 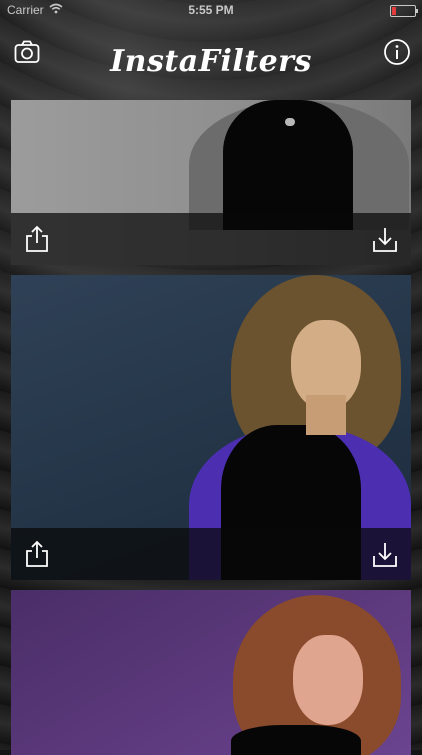 What do you see at coordinates (296, 740) in the screenshot?
I see `torso-shape` at bounding box center [296, 740].